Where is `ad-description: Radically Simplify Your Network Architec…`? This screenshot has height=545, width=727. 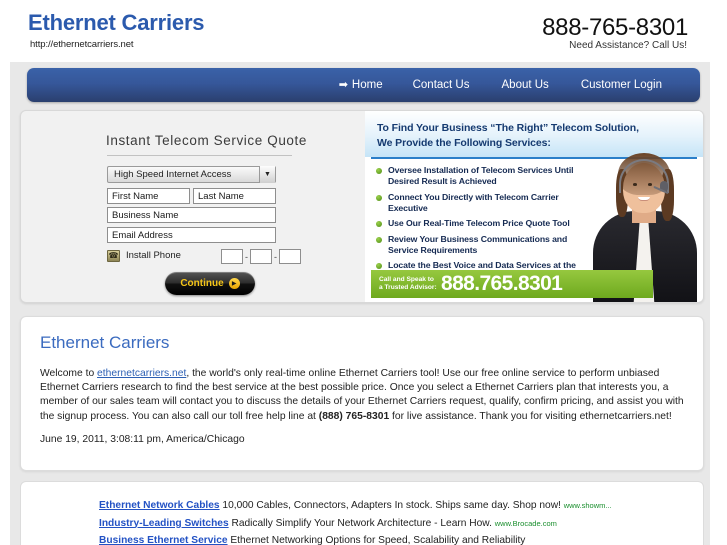
ad-description: Radically Simplify Your Network Architec… is located at coordinates (361, 523).